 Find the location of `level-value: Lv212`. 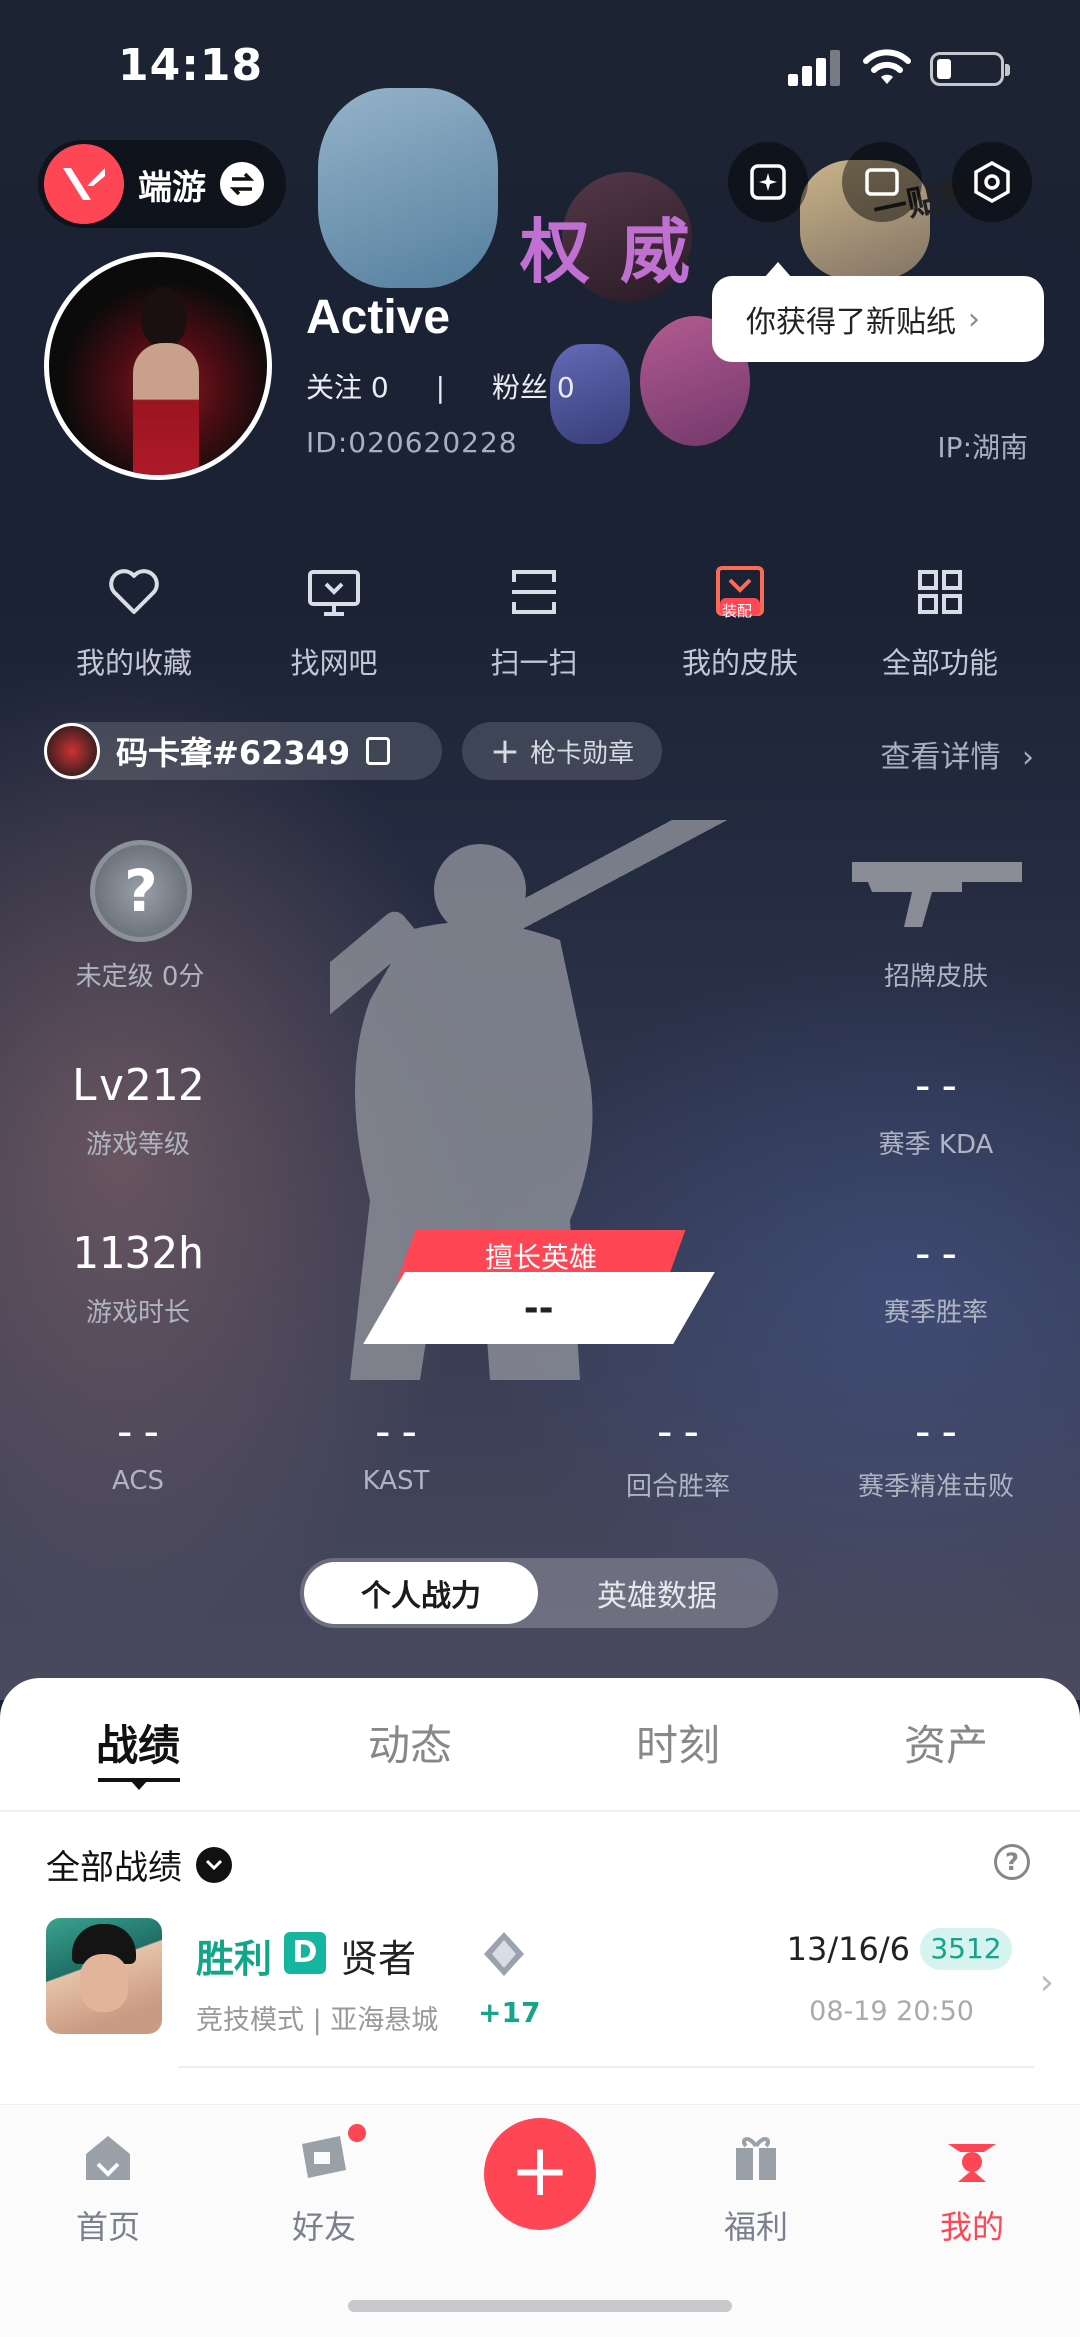

level-value: Lv212 is located at coordinates (138, 1085).